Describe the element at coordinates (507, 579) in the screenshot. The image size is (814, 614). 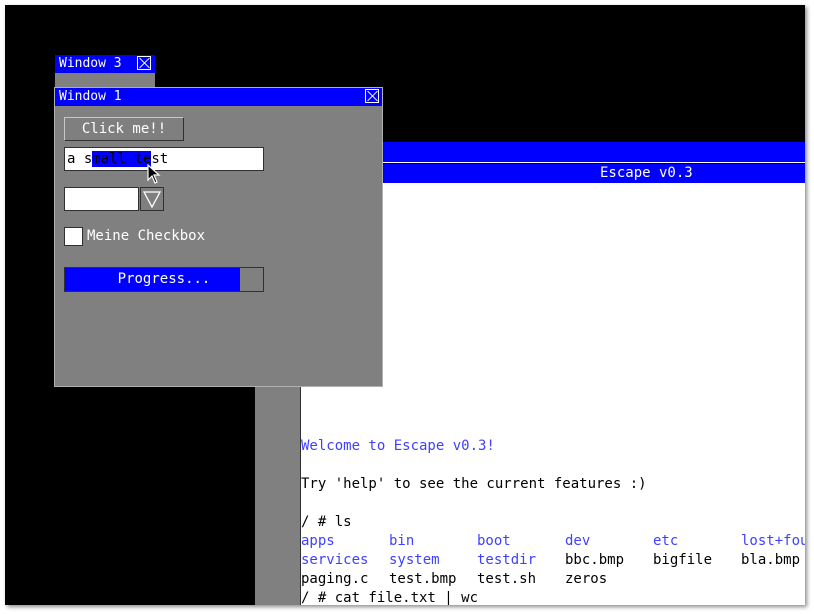
I see `ls-file-entry: test.sh` at that location.